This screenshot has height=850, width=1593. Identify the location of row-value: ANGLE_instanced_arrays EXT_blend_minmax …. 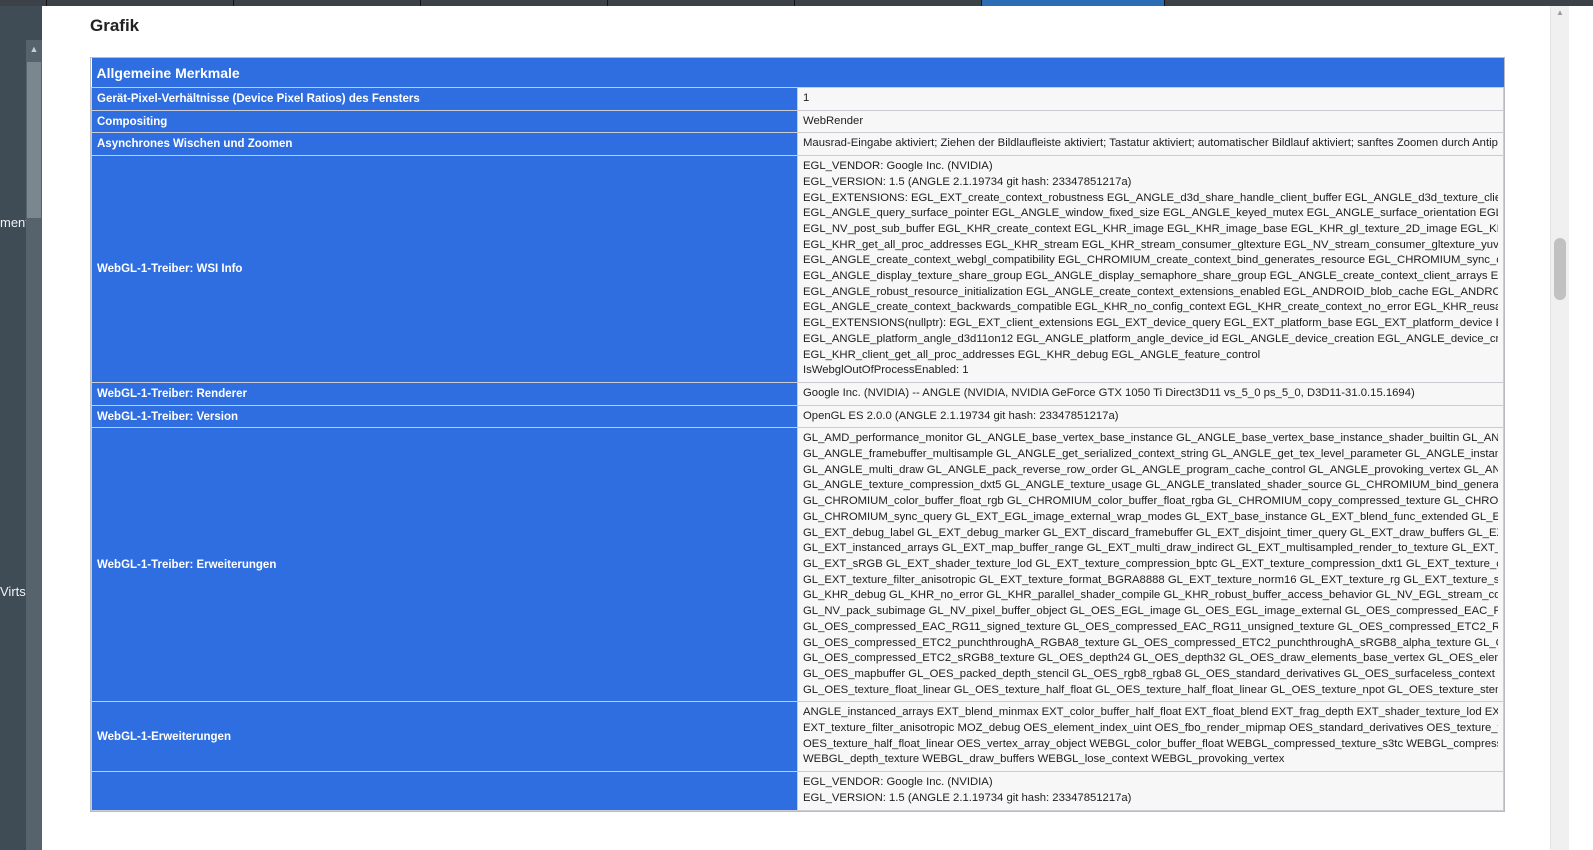
(1150, 737).